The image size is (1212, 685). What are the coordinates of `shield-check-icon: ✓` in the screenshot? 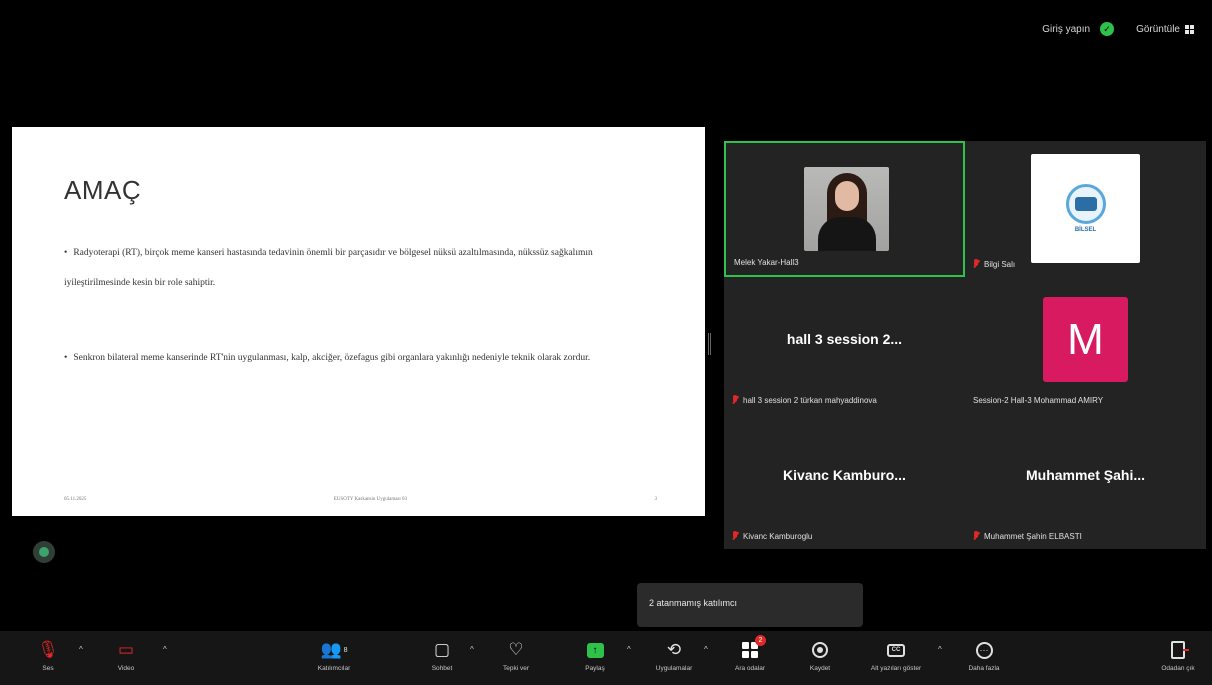 It's located at (1107, 29).